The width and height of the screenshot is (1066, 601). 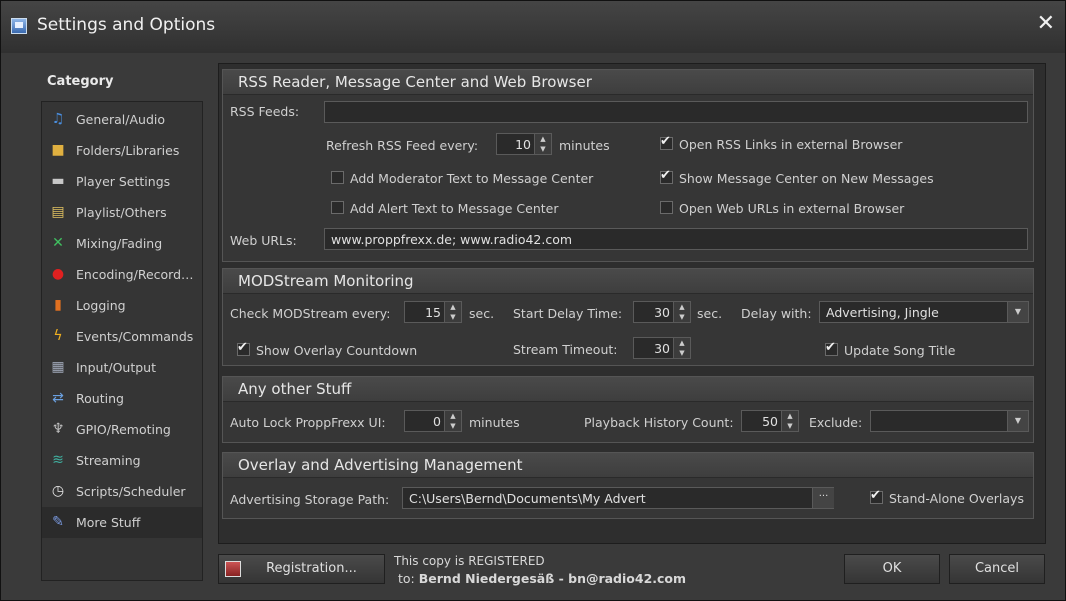 I want to click on app-icon, so click(x=19, y=26).